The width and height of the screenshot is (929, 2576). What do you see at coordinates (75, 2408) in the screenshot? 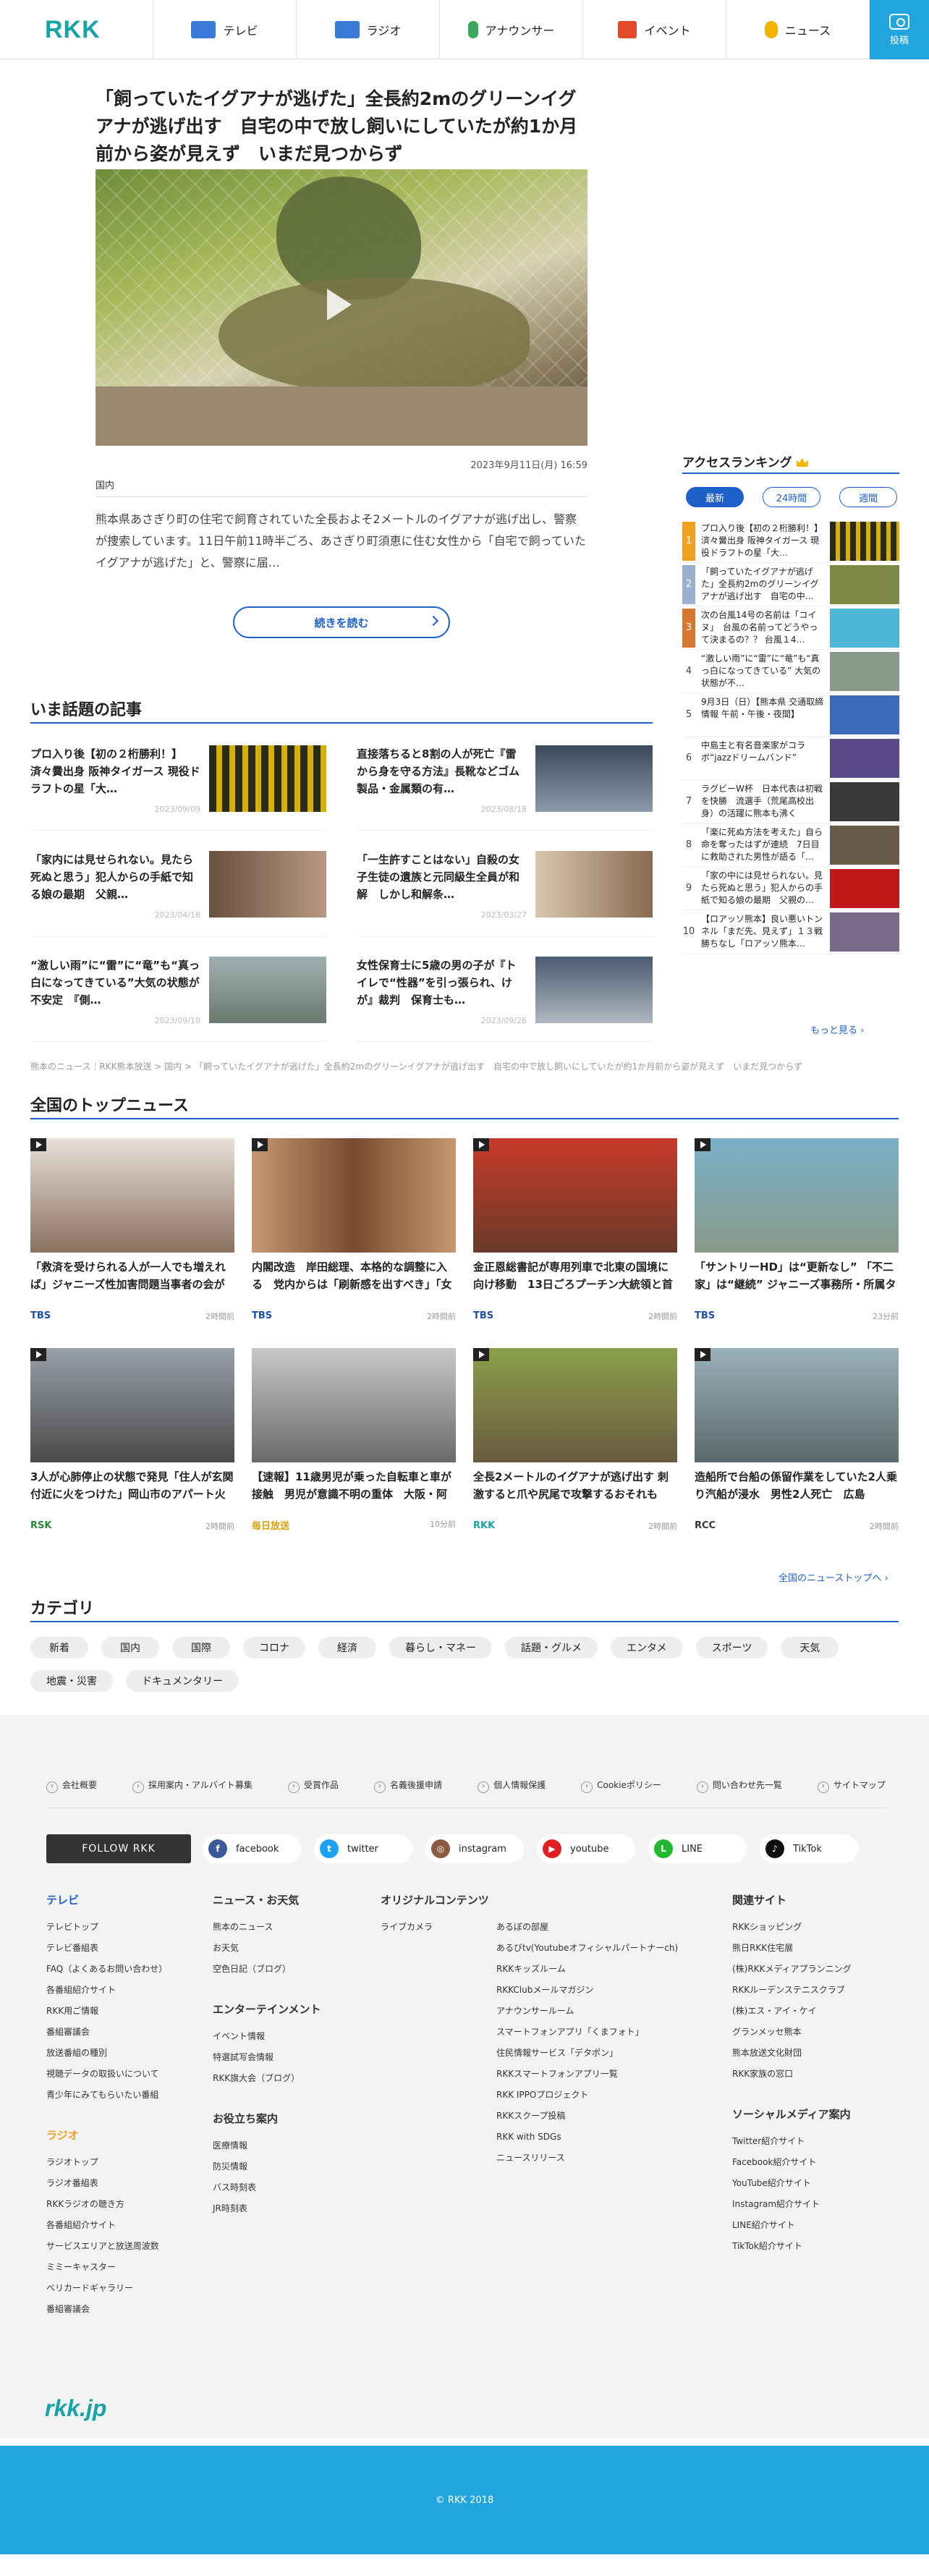
I see `rkk-jp-logo: rkk.jp` at bounding box center [75, 2408].